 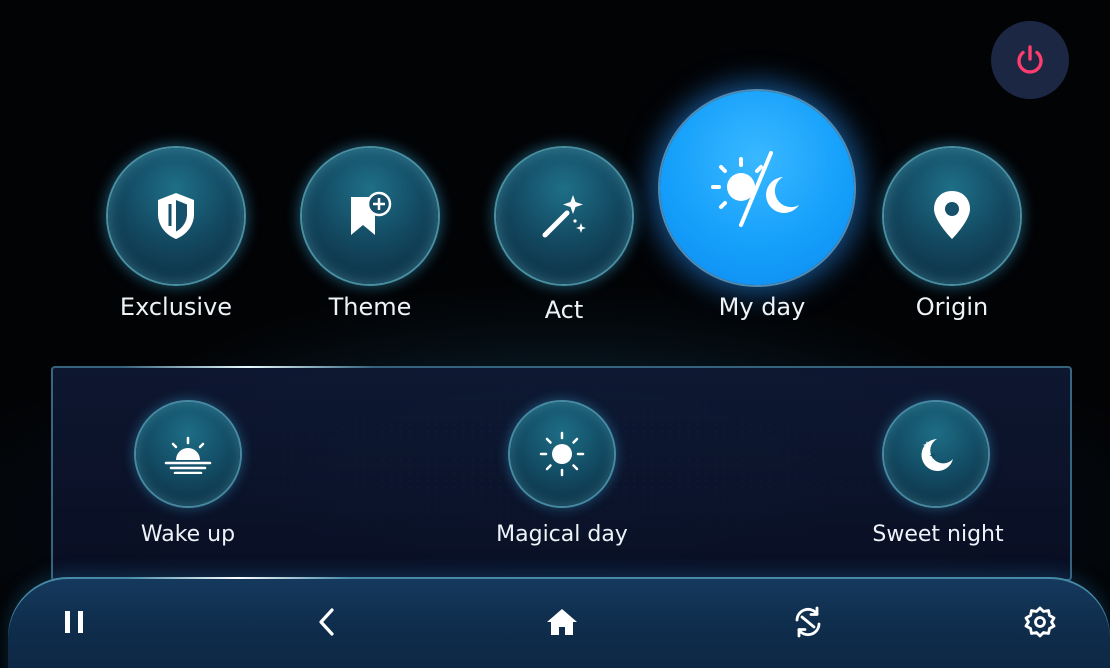 I want to click on mode-label: Theme, so click(x=370, y=307).